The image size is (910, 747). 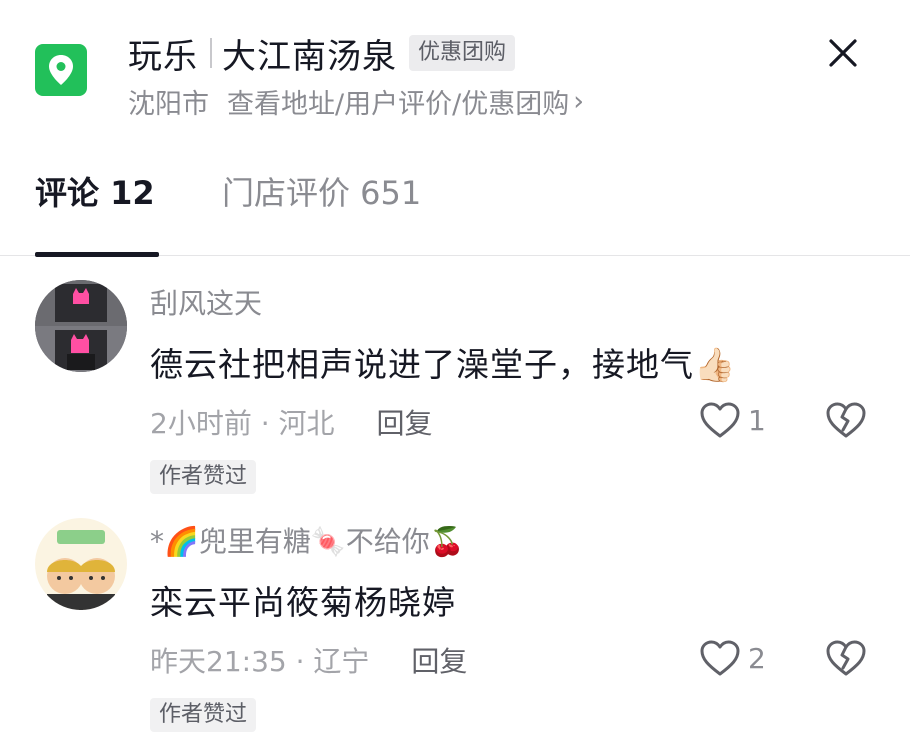 I want to click on poi-city: 沈阳市, so click(x=168, y=104).